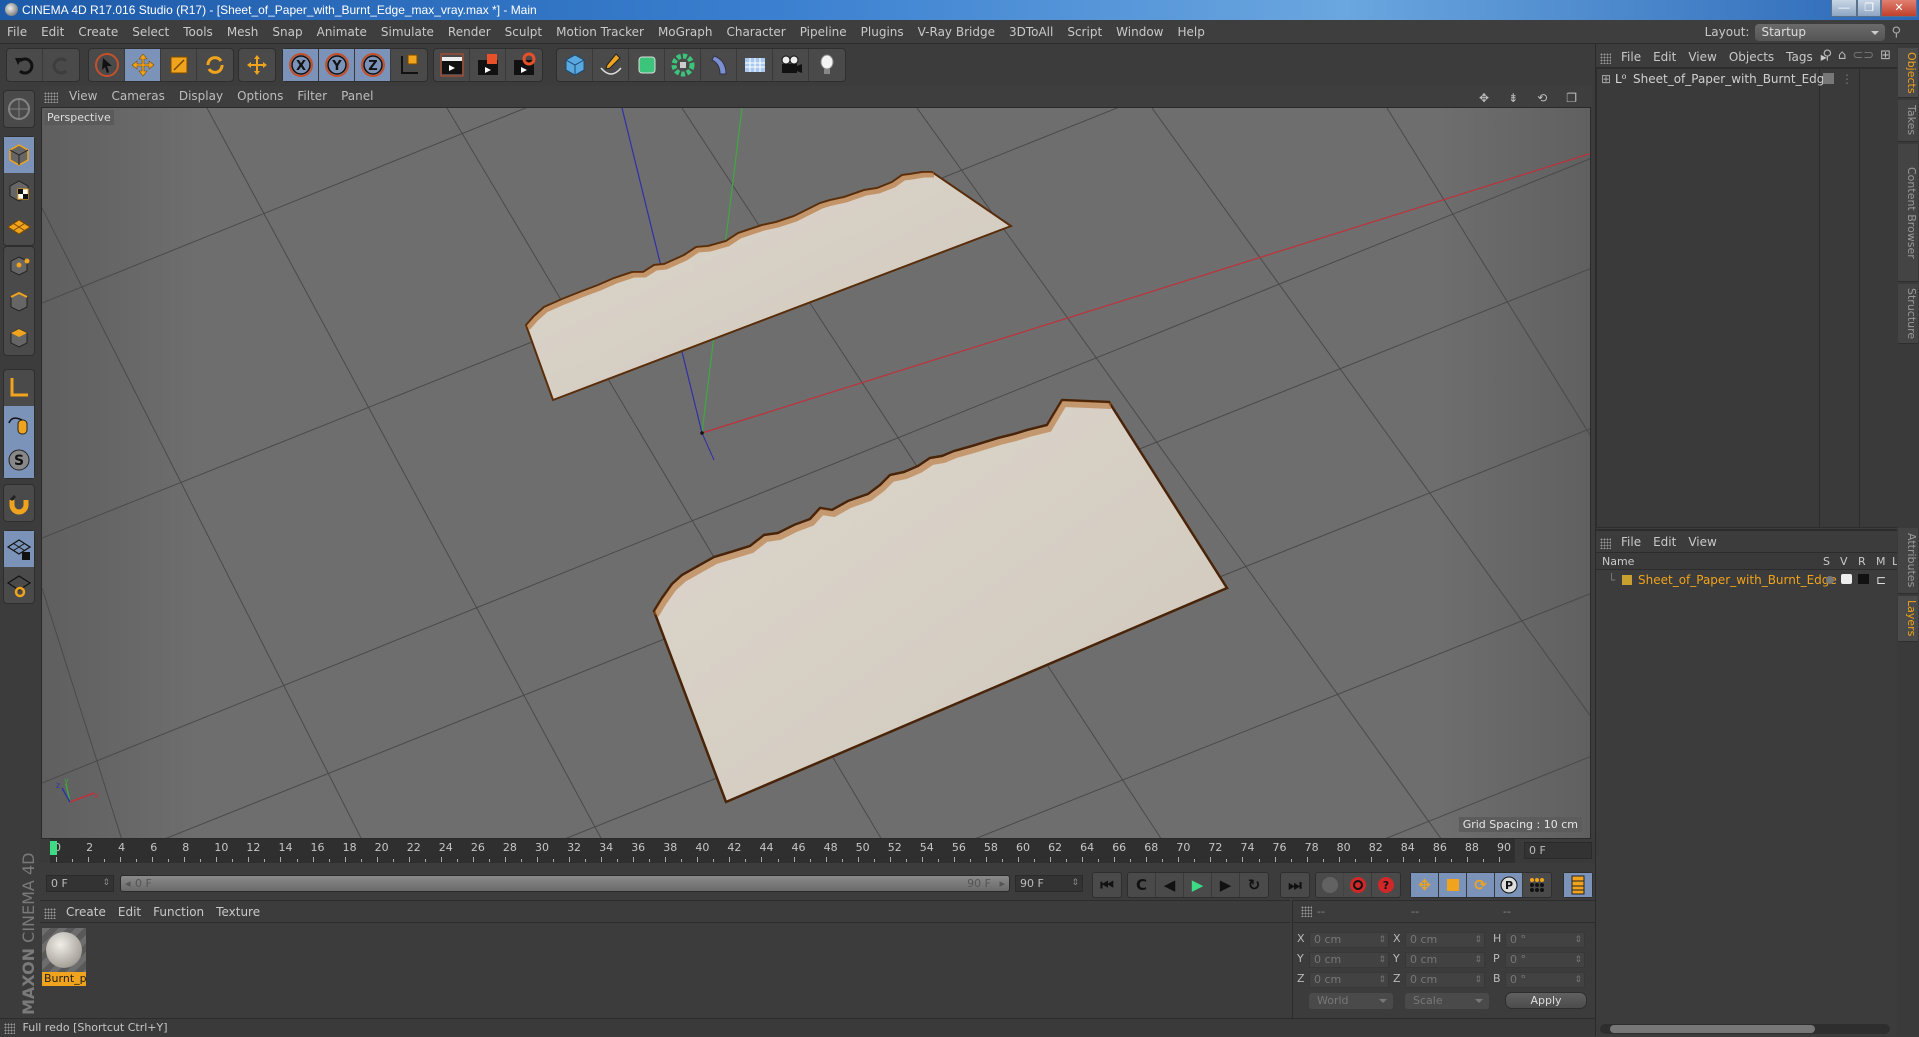 This screenshot has width=1919, height=1037. What do you see at coordinates (19, 503) in the screenshot?
I see `snap-magnet-icon` at bounding box center [19, 503].